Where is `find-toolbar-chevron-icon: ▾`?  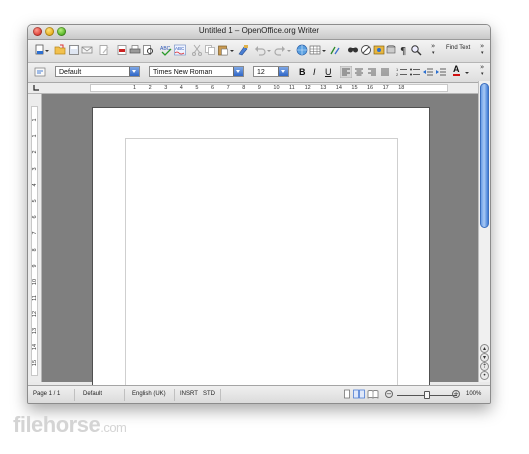 find-toolbar-chevron-icon: ▾ is located at coordinates (482, 53).